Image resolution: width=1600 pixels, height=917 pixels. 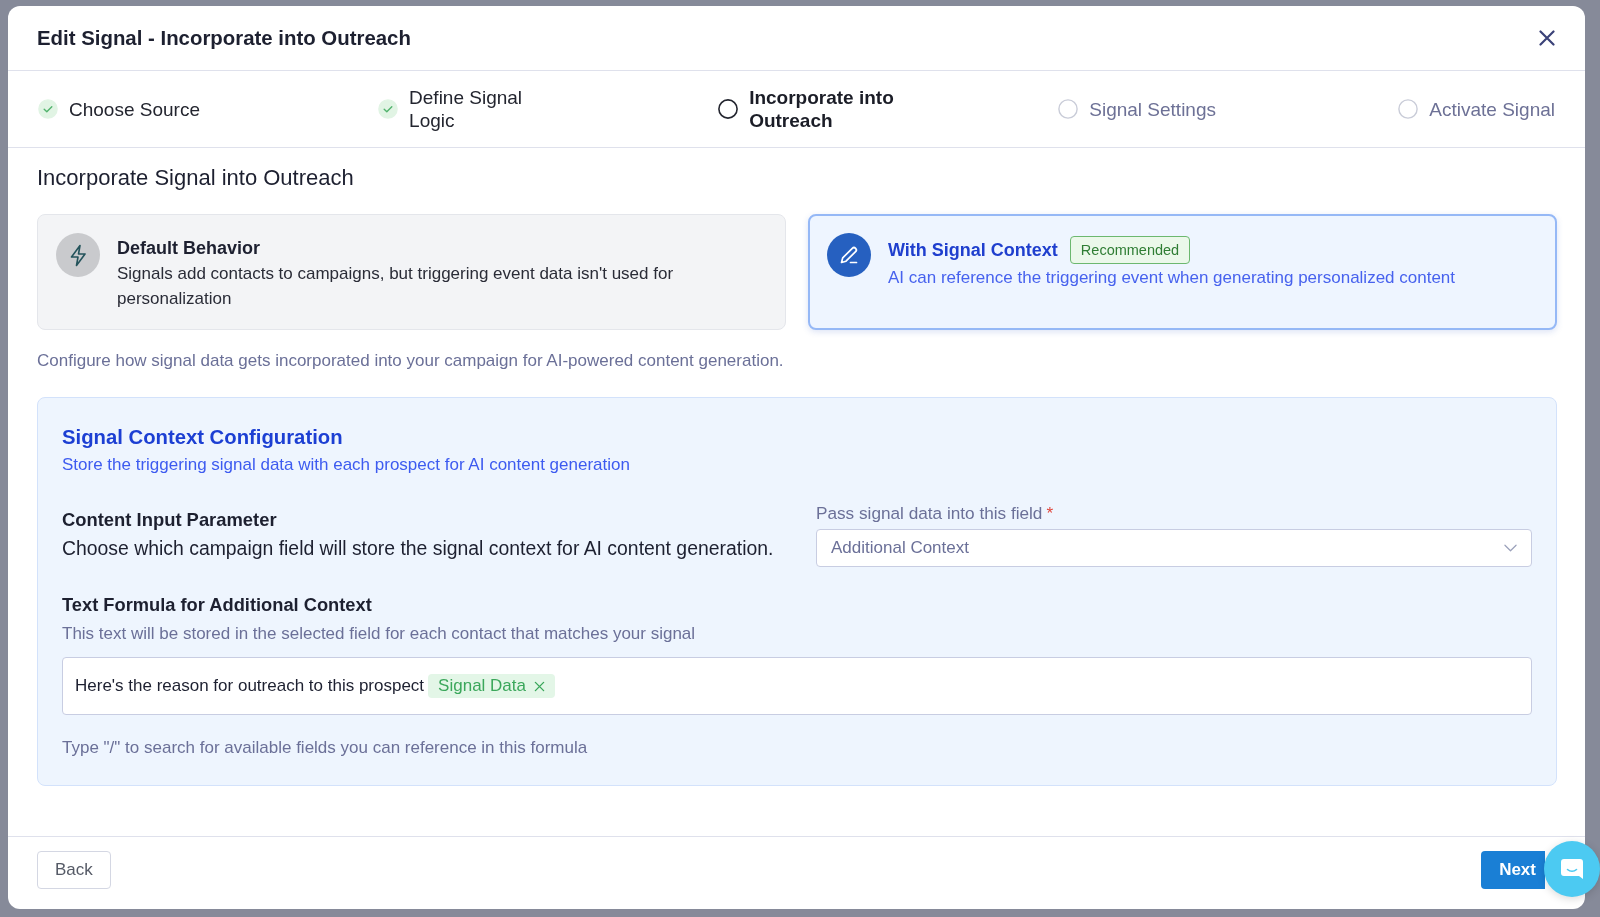 I want to click on option-card: Default Behavior Signals add contacts to campaigns, but triggering event data isn't used for personalization, so click(x=411, y=272).